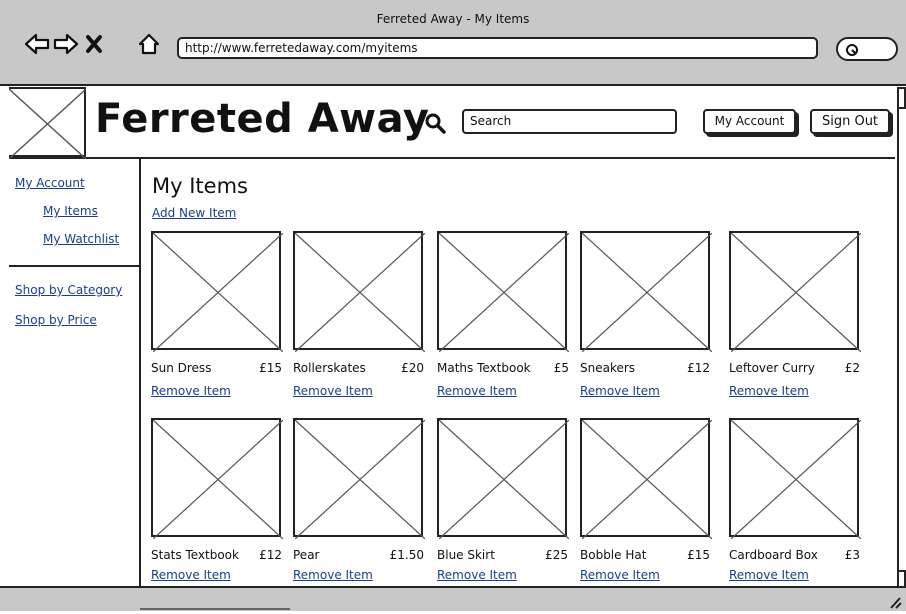 The image size is (906, 614). I want to click on item-price: £3, so click(852, 555).